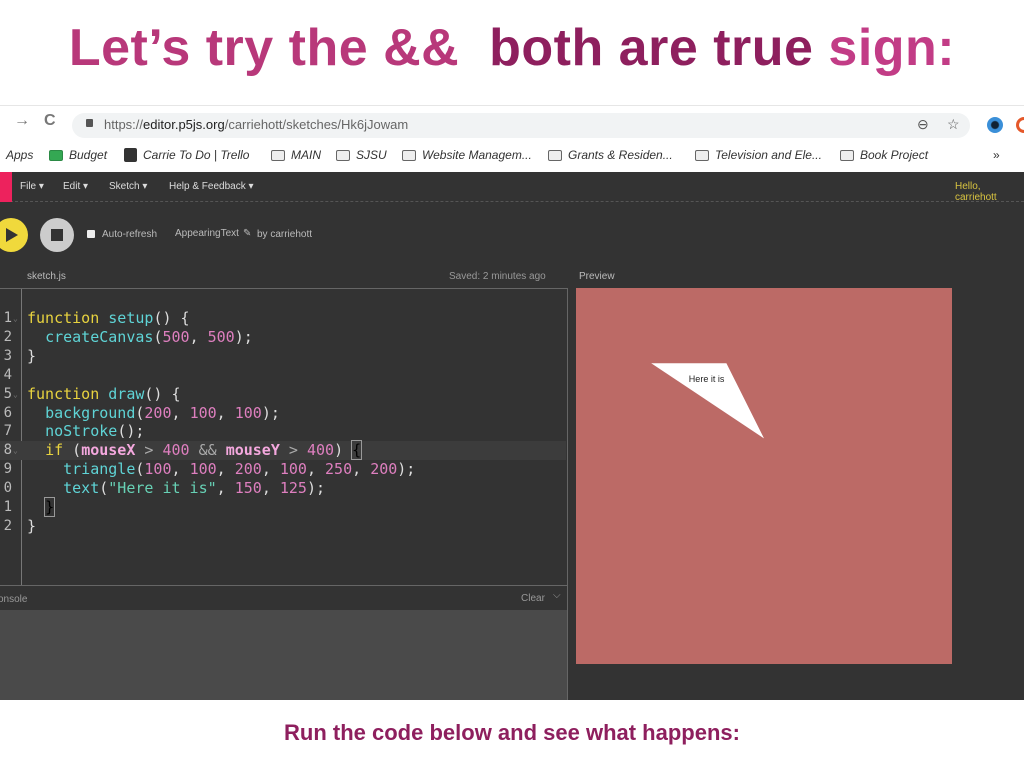 The image size is (1024, 768). I want to click on bookmark-apps: Apps, so click(19, 155).